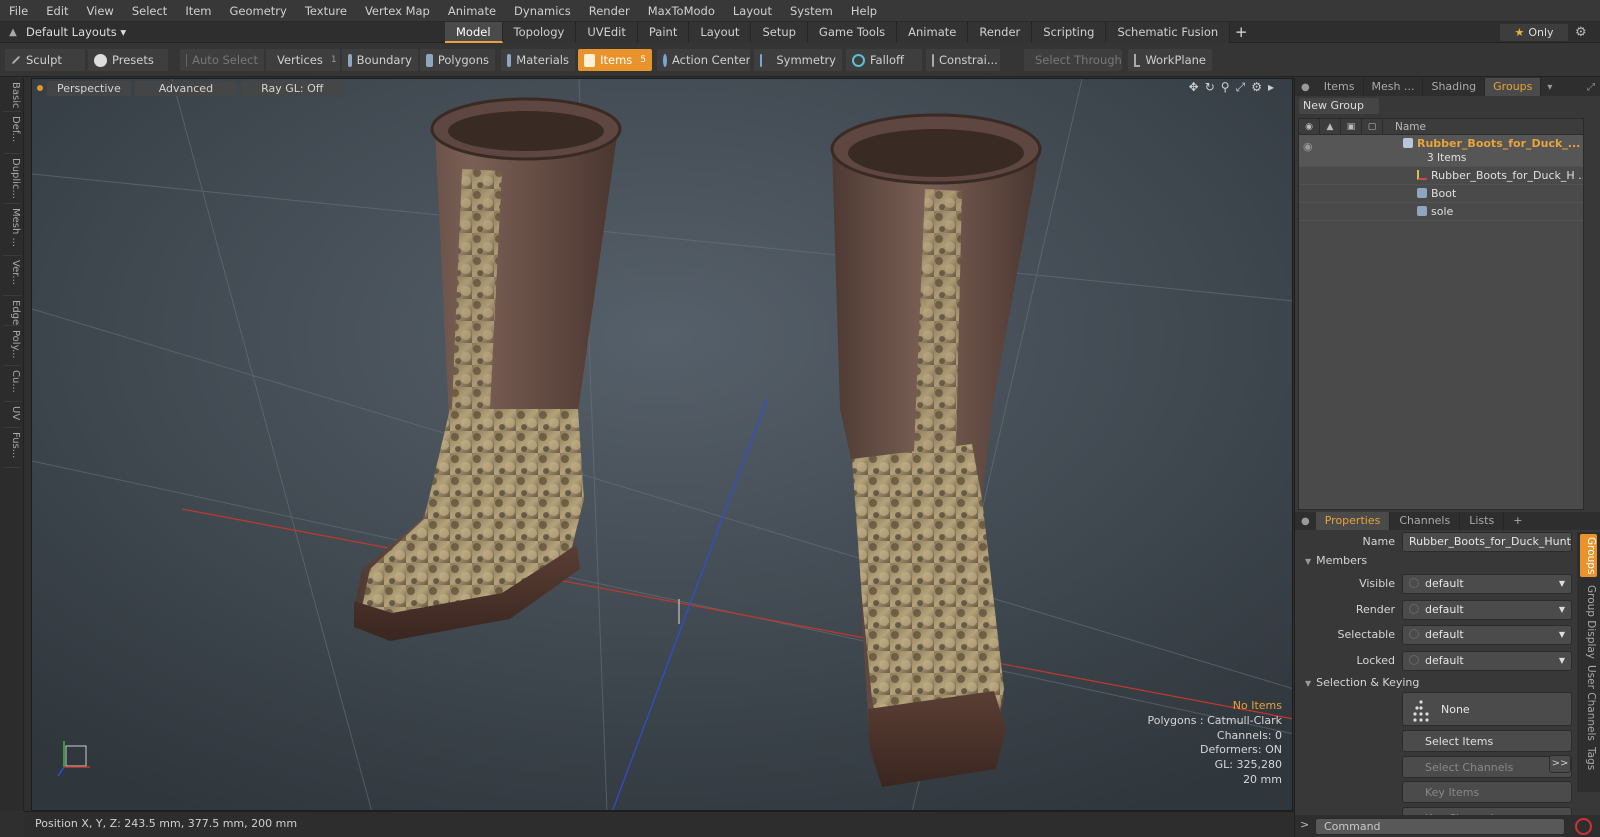 This screenshot has height=837, width=1600. I want to click on record-icon, so click(1583, 826).